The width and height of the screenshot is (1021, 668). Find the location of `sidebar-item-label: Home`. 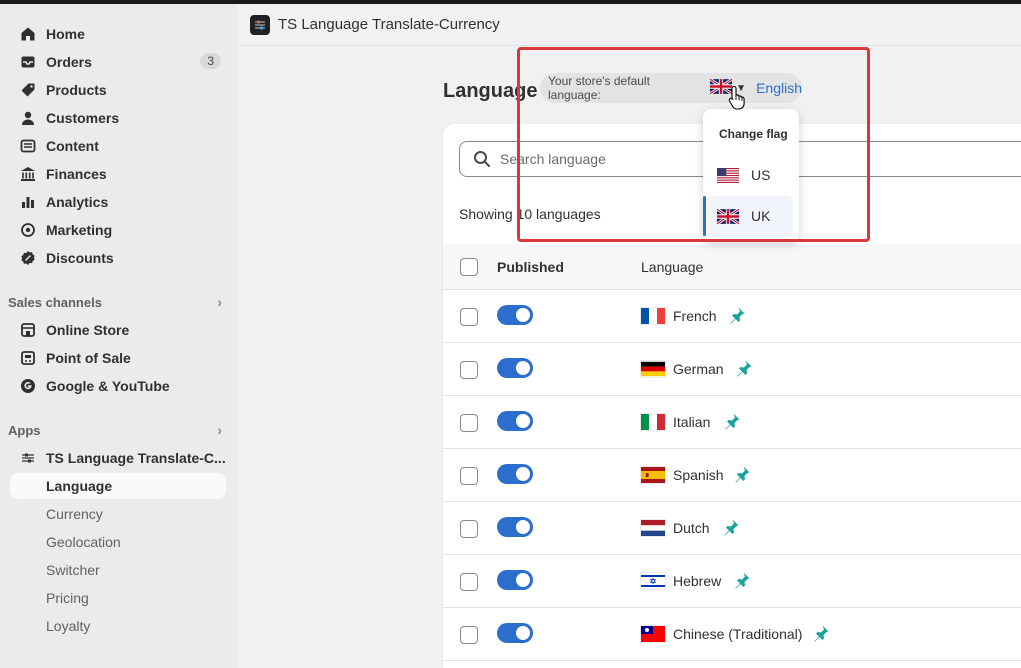

sidebar-item-label: Home is located at coordinates (65, 34).